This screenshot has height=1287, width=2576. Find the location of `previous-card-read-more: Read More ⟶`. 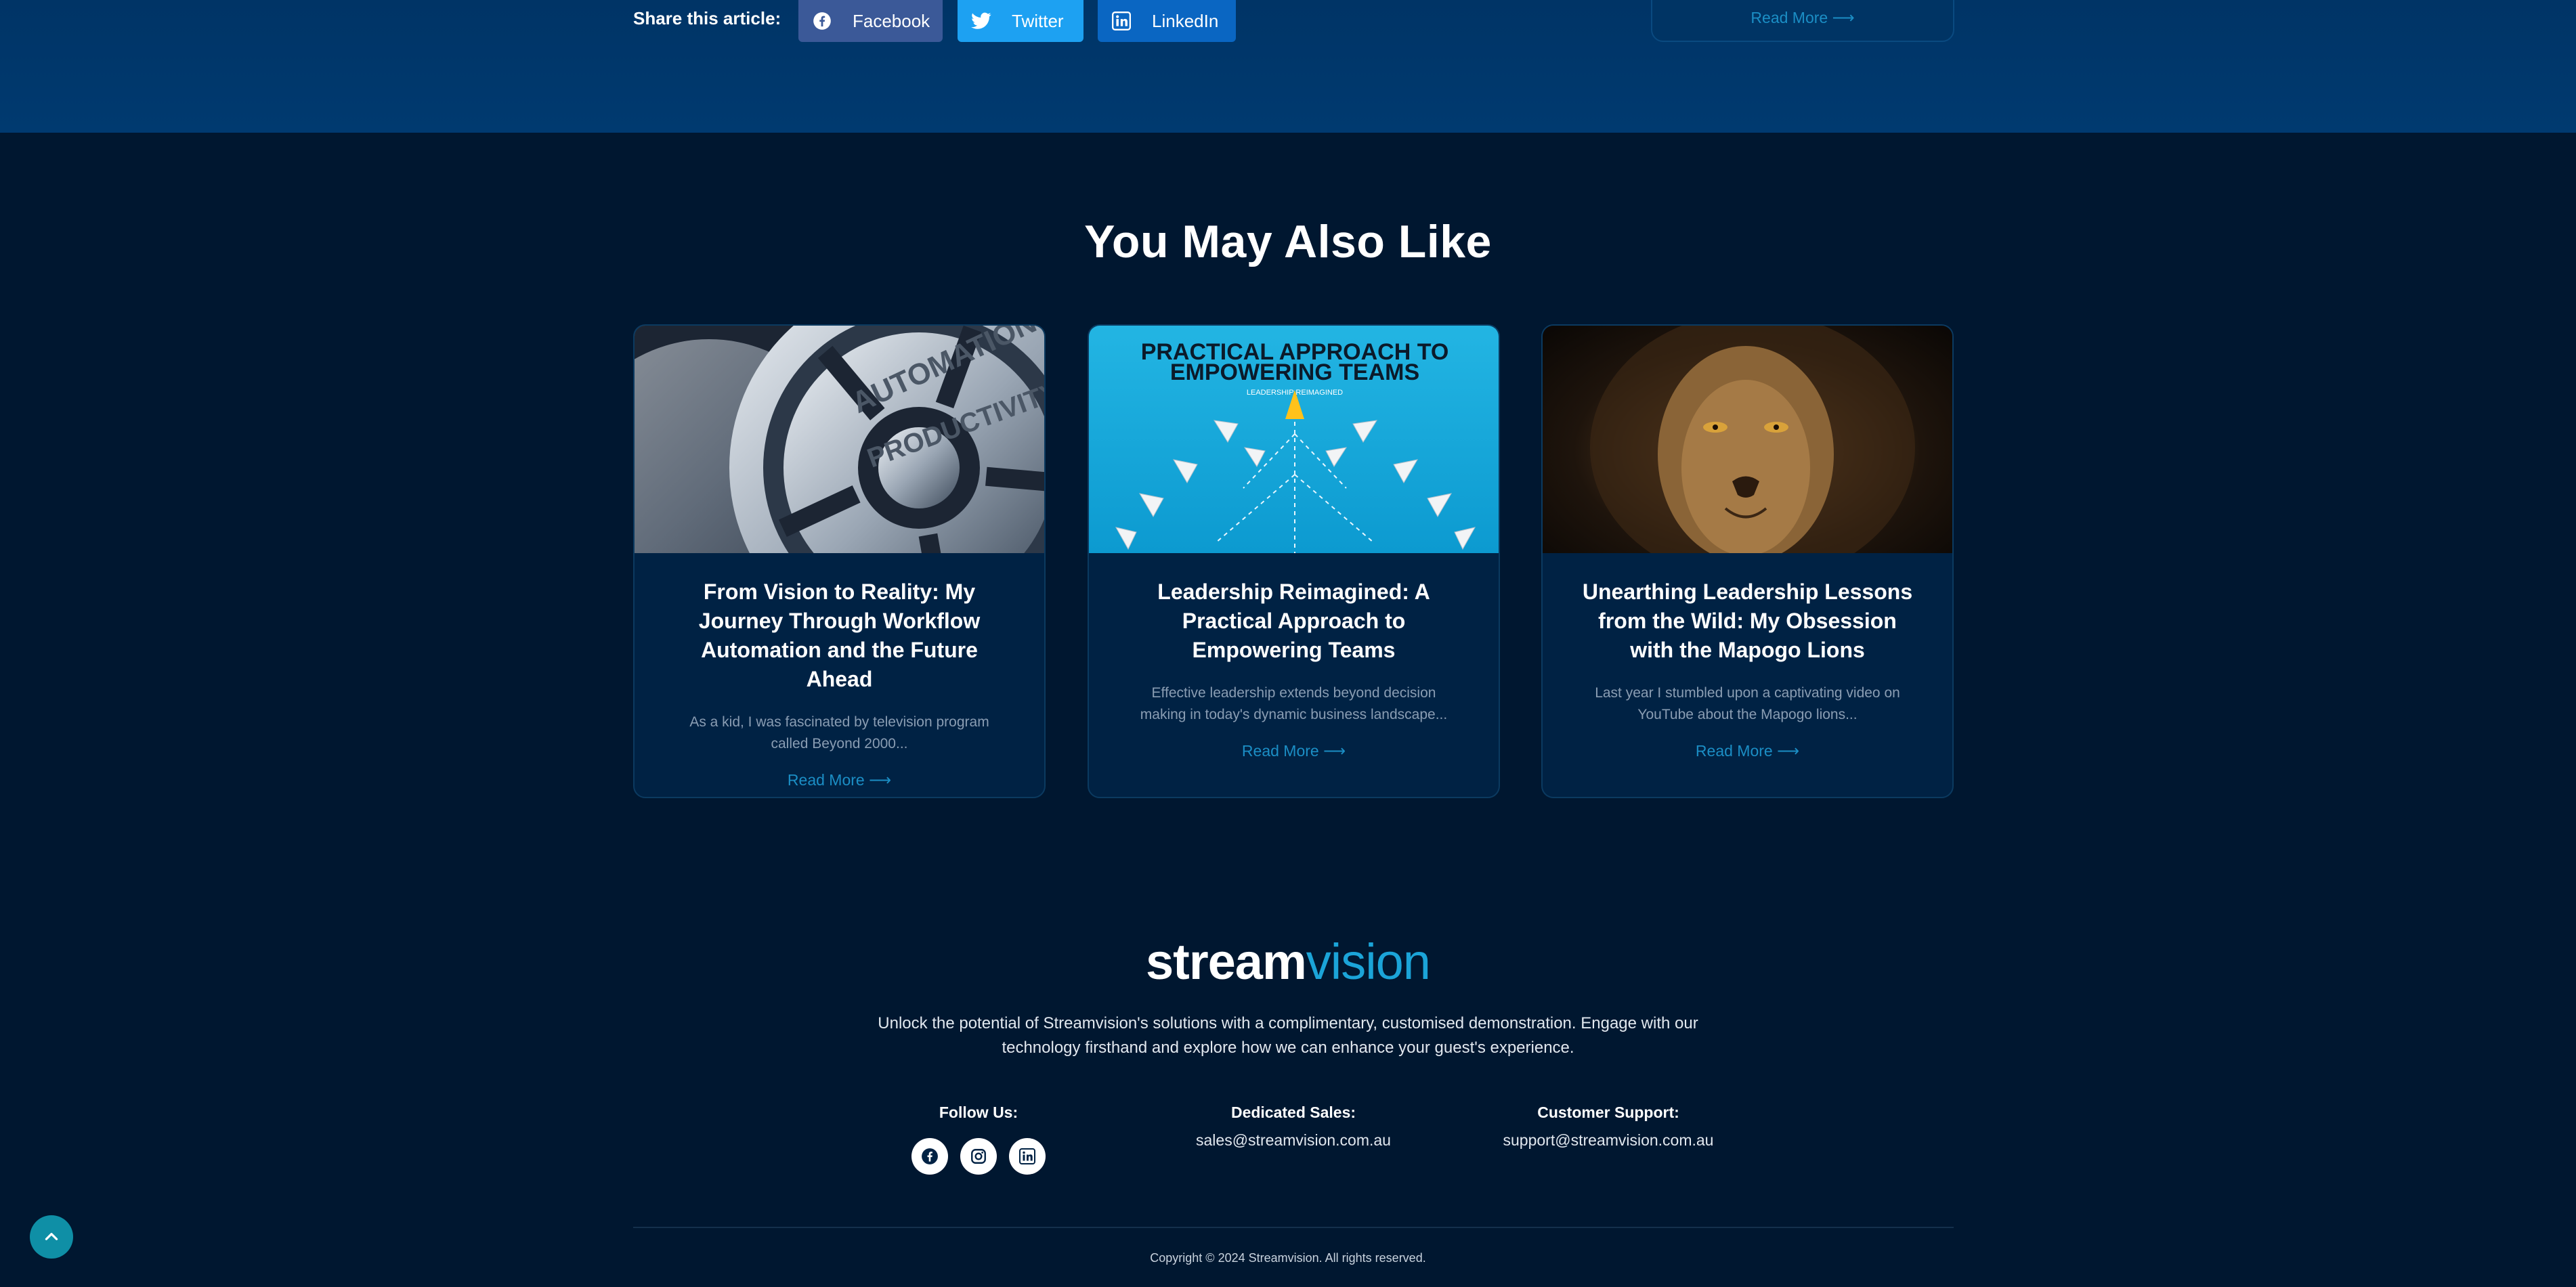

previous-card-read-more: Read More ⟶ is located at coordinates (1802, 18).